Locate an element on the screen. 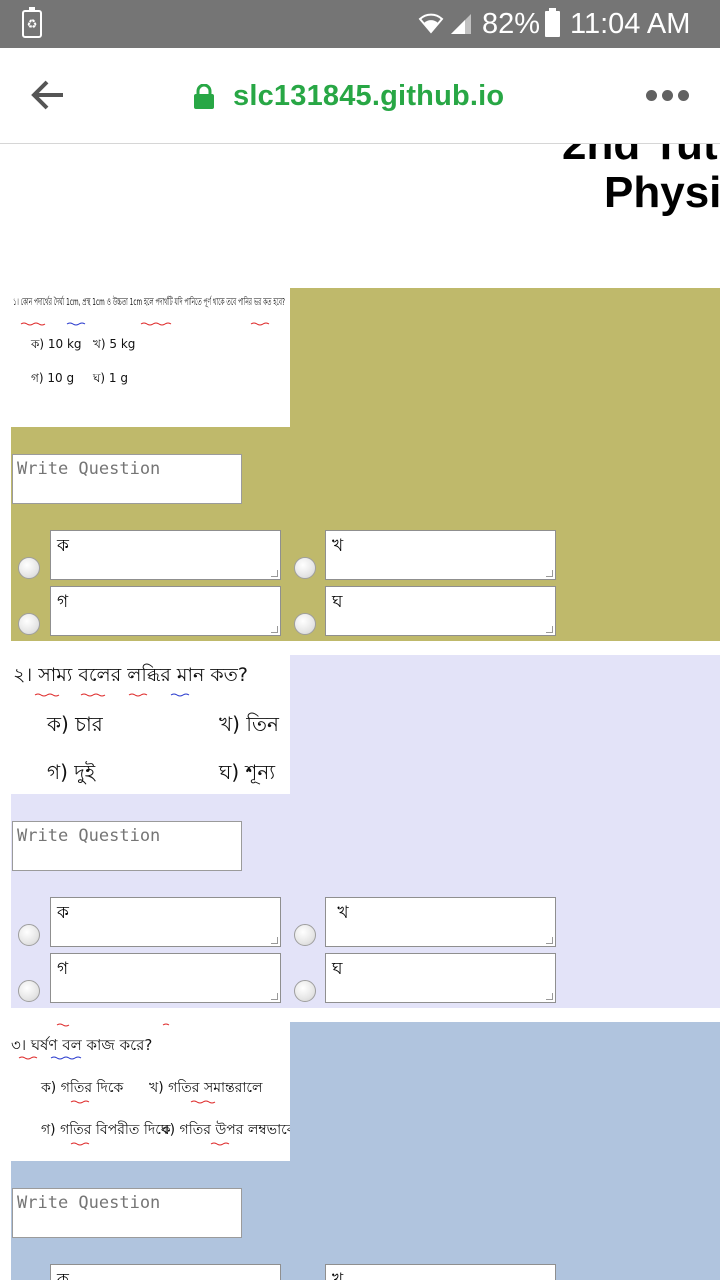 This screenshot has width=720, height=1280. svg-text: খ) গতির সমান্তরালে is located at coordinates (206, 1087).